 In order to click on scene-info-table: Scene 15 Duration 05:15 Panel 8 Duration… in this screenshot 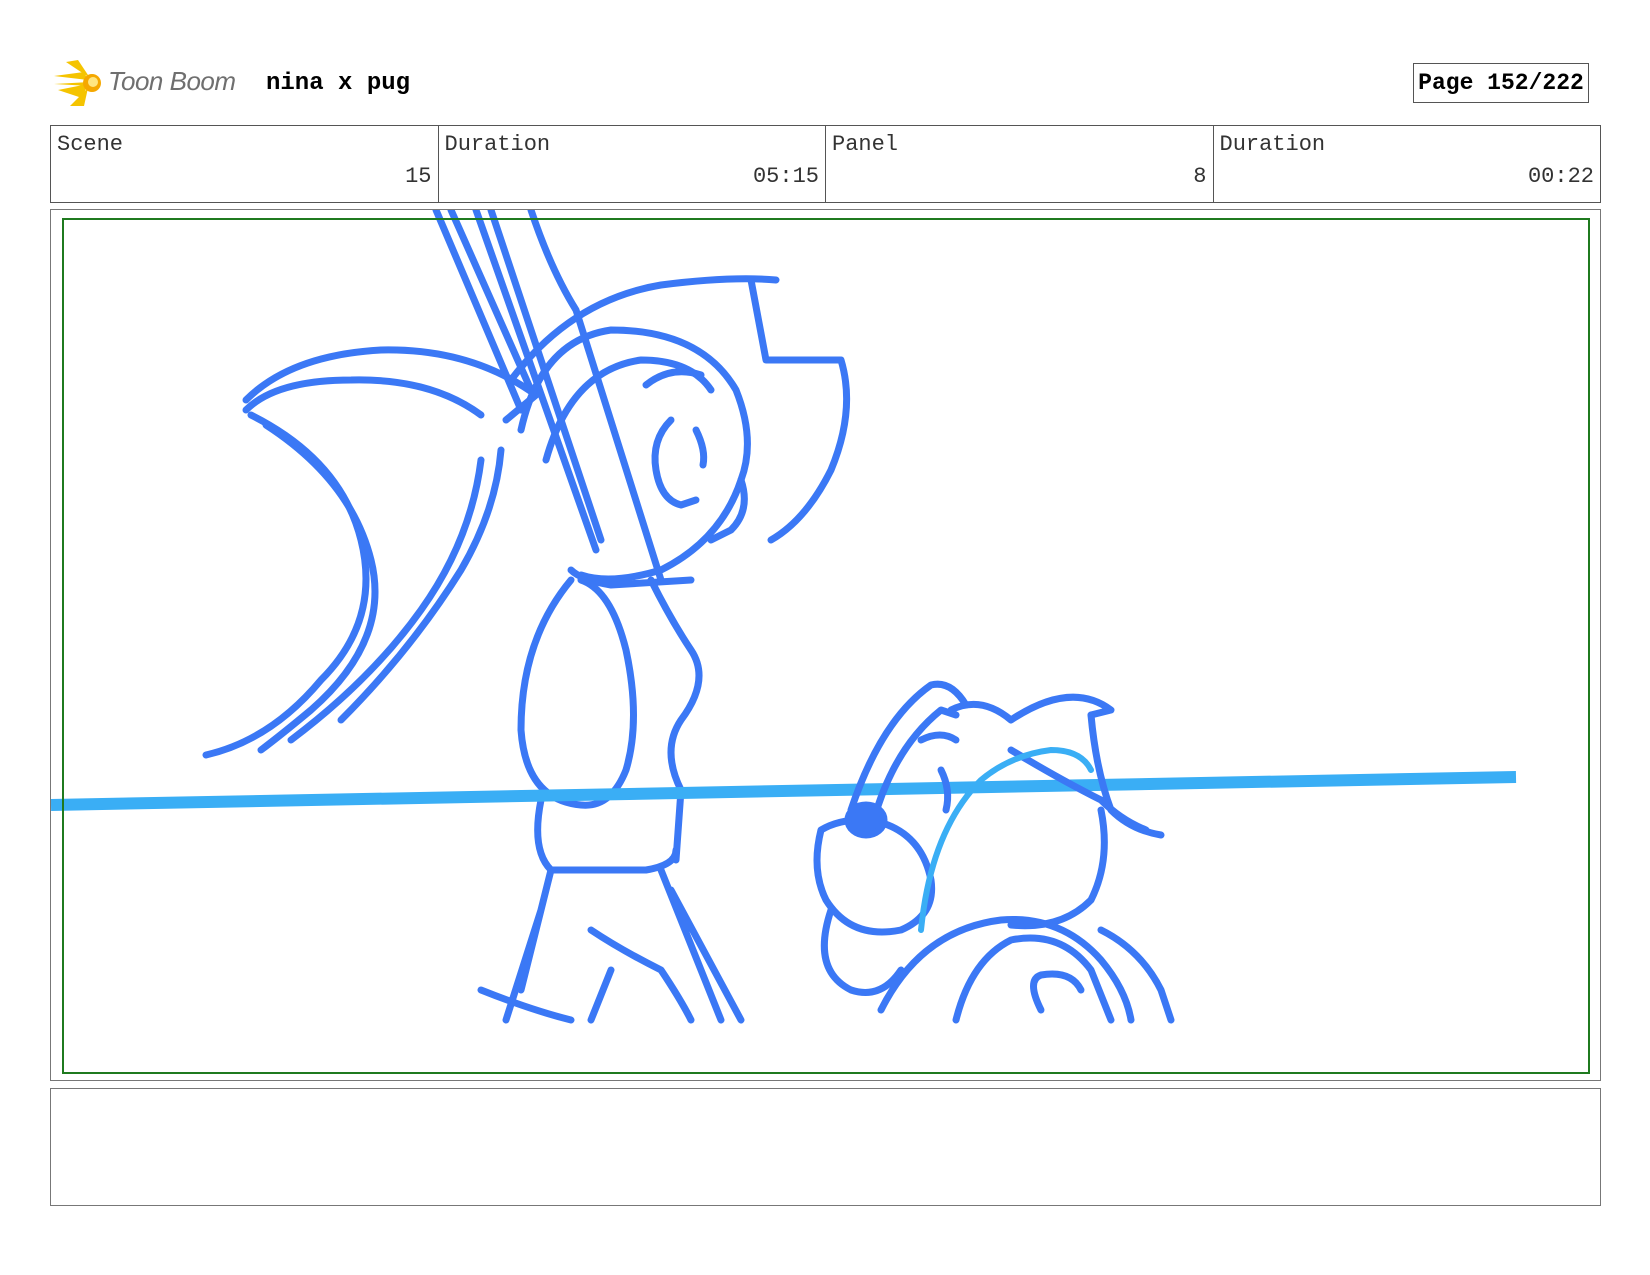, I will do `click(825, 164)`.